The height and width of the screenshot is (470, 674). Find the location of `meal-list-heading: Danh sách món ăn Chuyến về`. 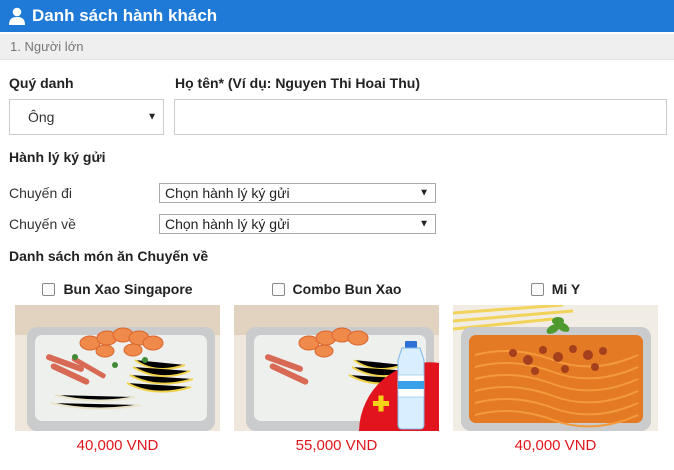

meal-list-heading: Danh sách món ăn Chuyến về is located at coordinates (109, 256).